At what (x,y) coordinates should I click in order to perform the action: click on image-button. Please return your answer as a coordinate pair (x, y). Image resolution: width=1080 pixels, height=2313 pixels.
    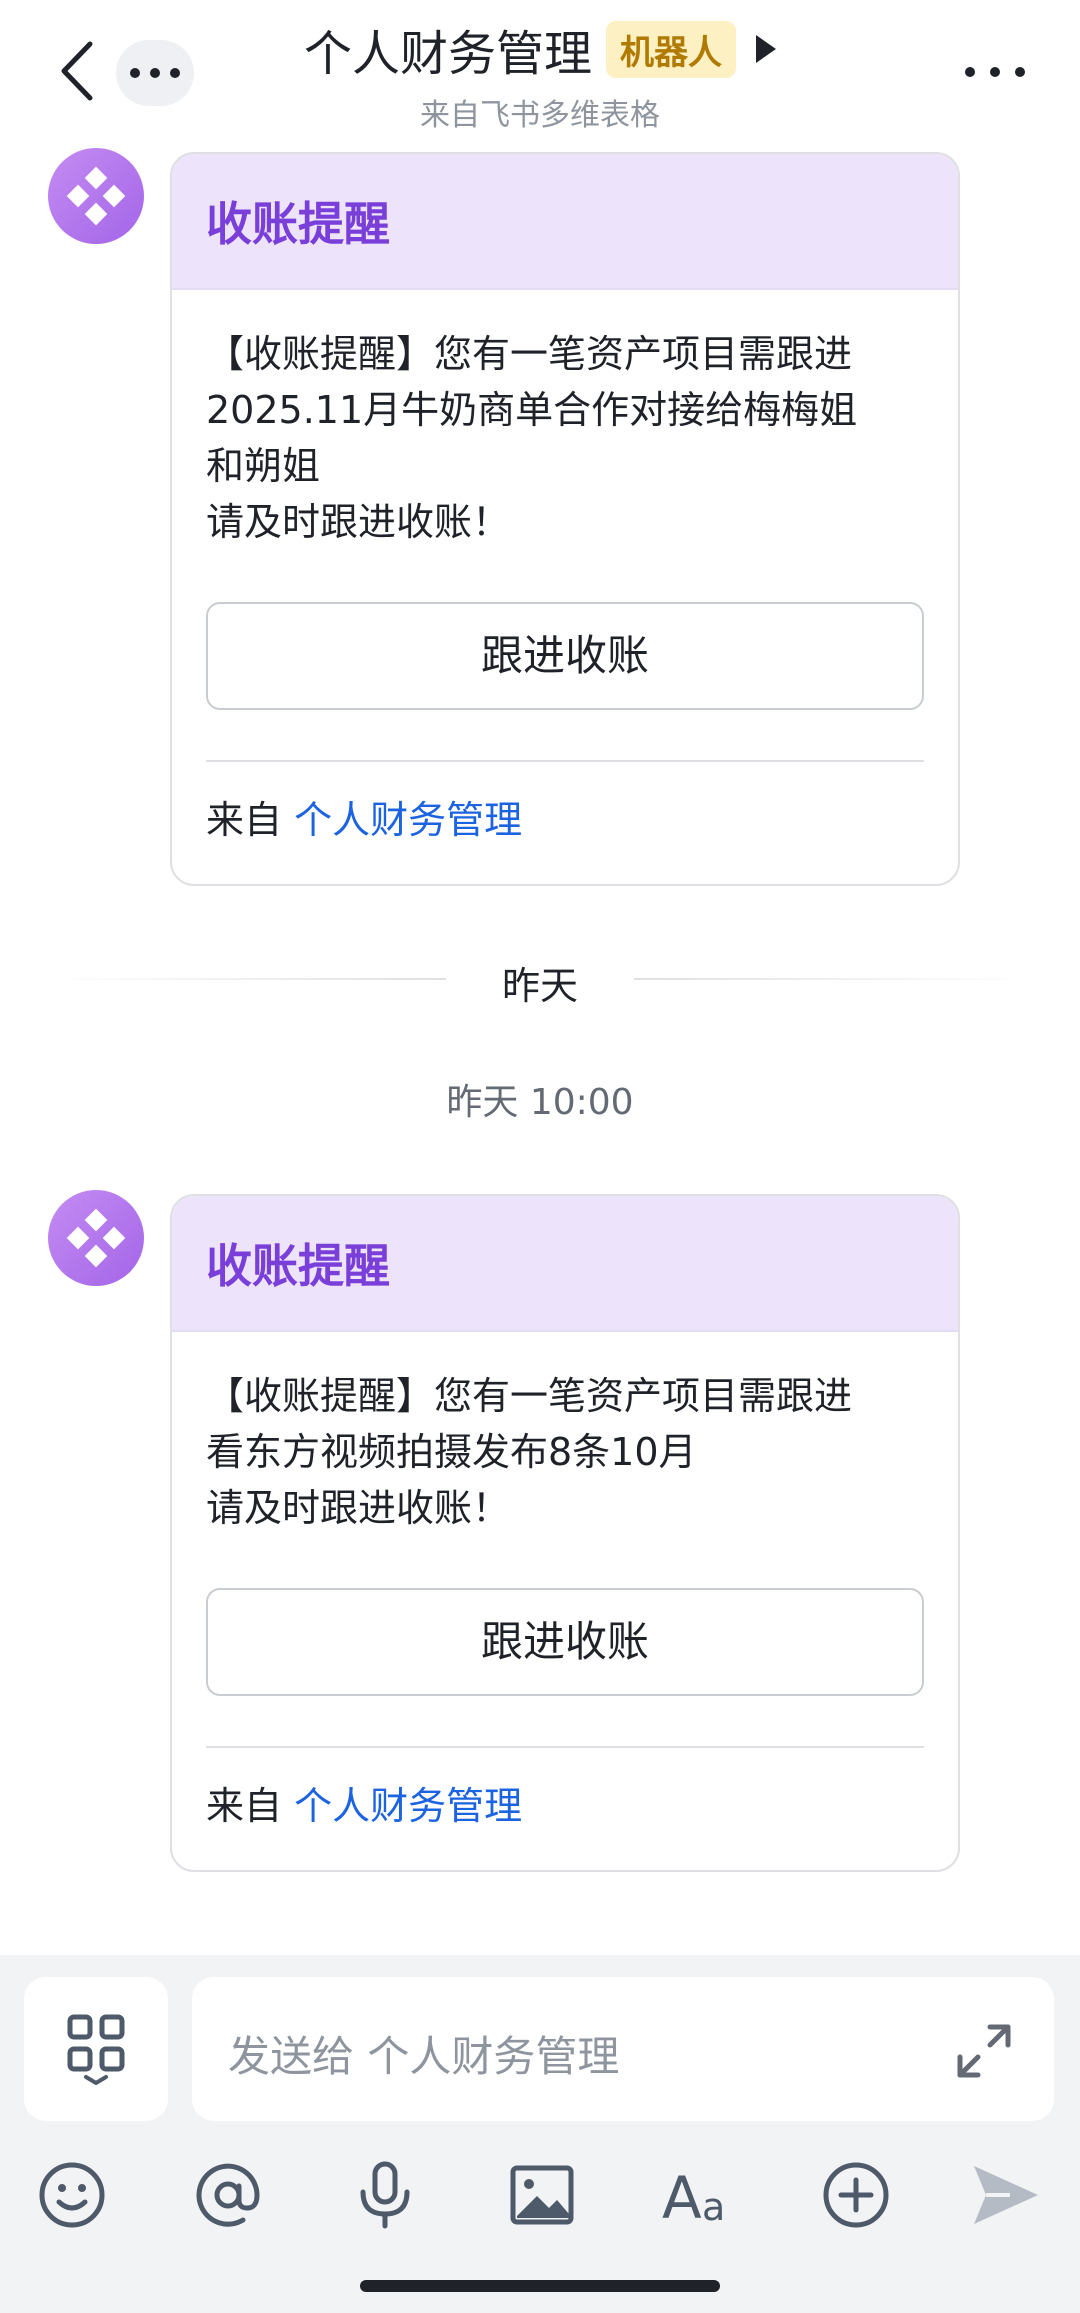
    Looking at the image, I should click on (542, 2195).